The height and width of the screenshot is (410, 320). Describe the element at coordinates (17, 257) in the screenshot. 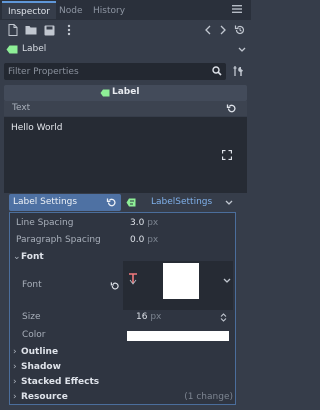

I see `chevron-down-icon: ⌄` at that location.